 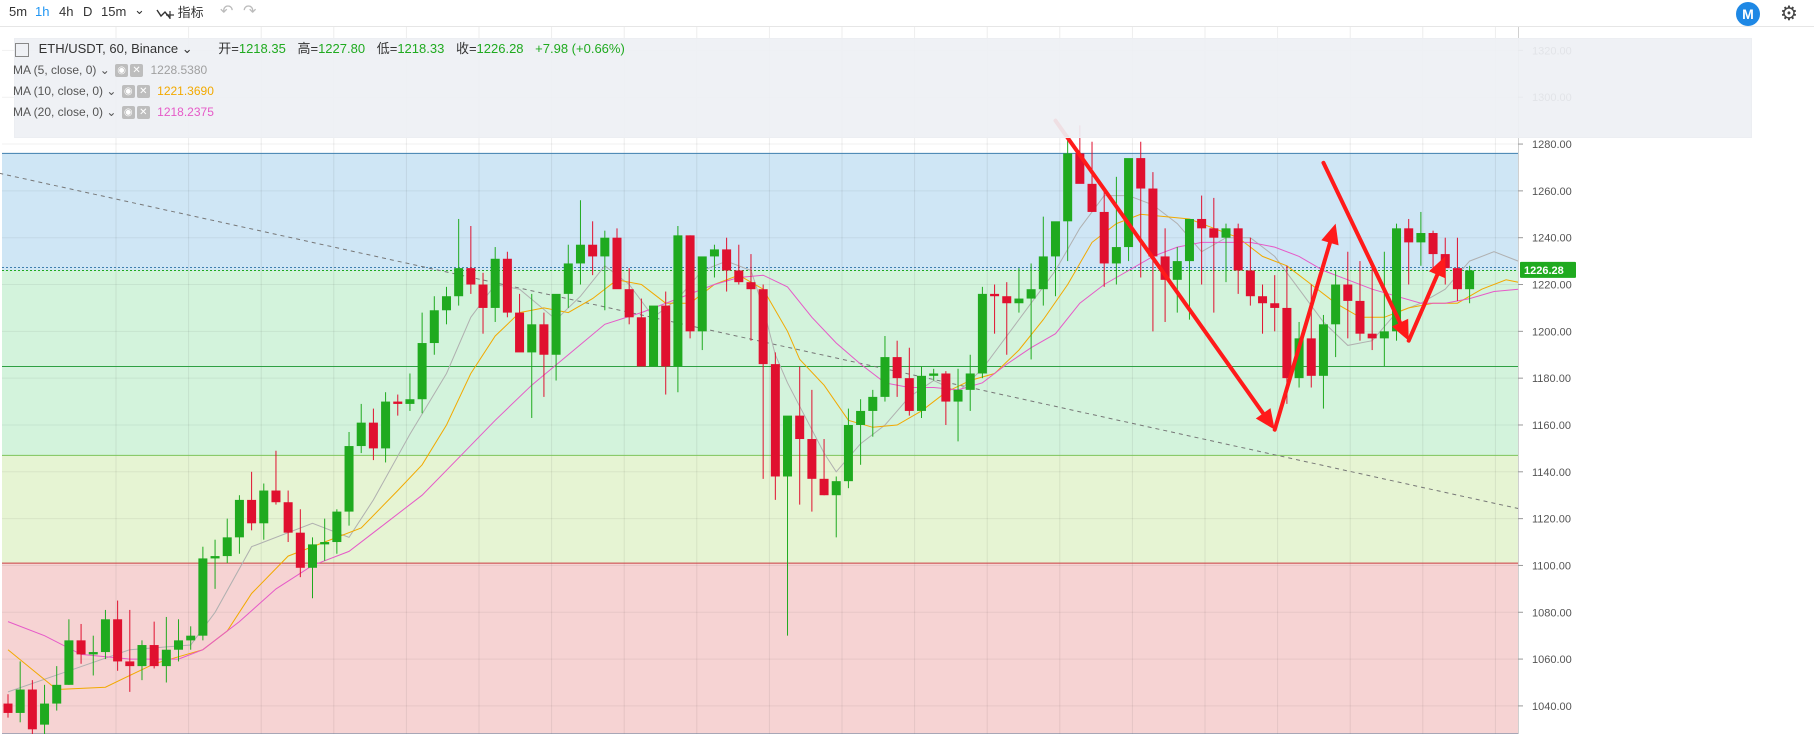 What do you see at coordinates (128, 113) in the screenshot?
I see `ma20-visibility-icon: ◉` at bounding box center [128, 113].